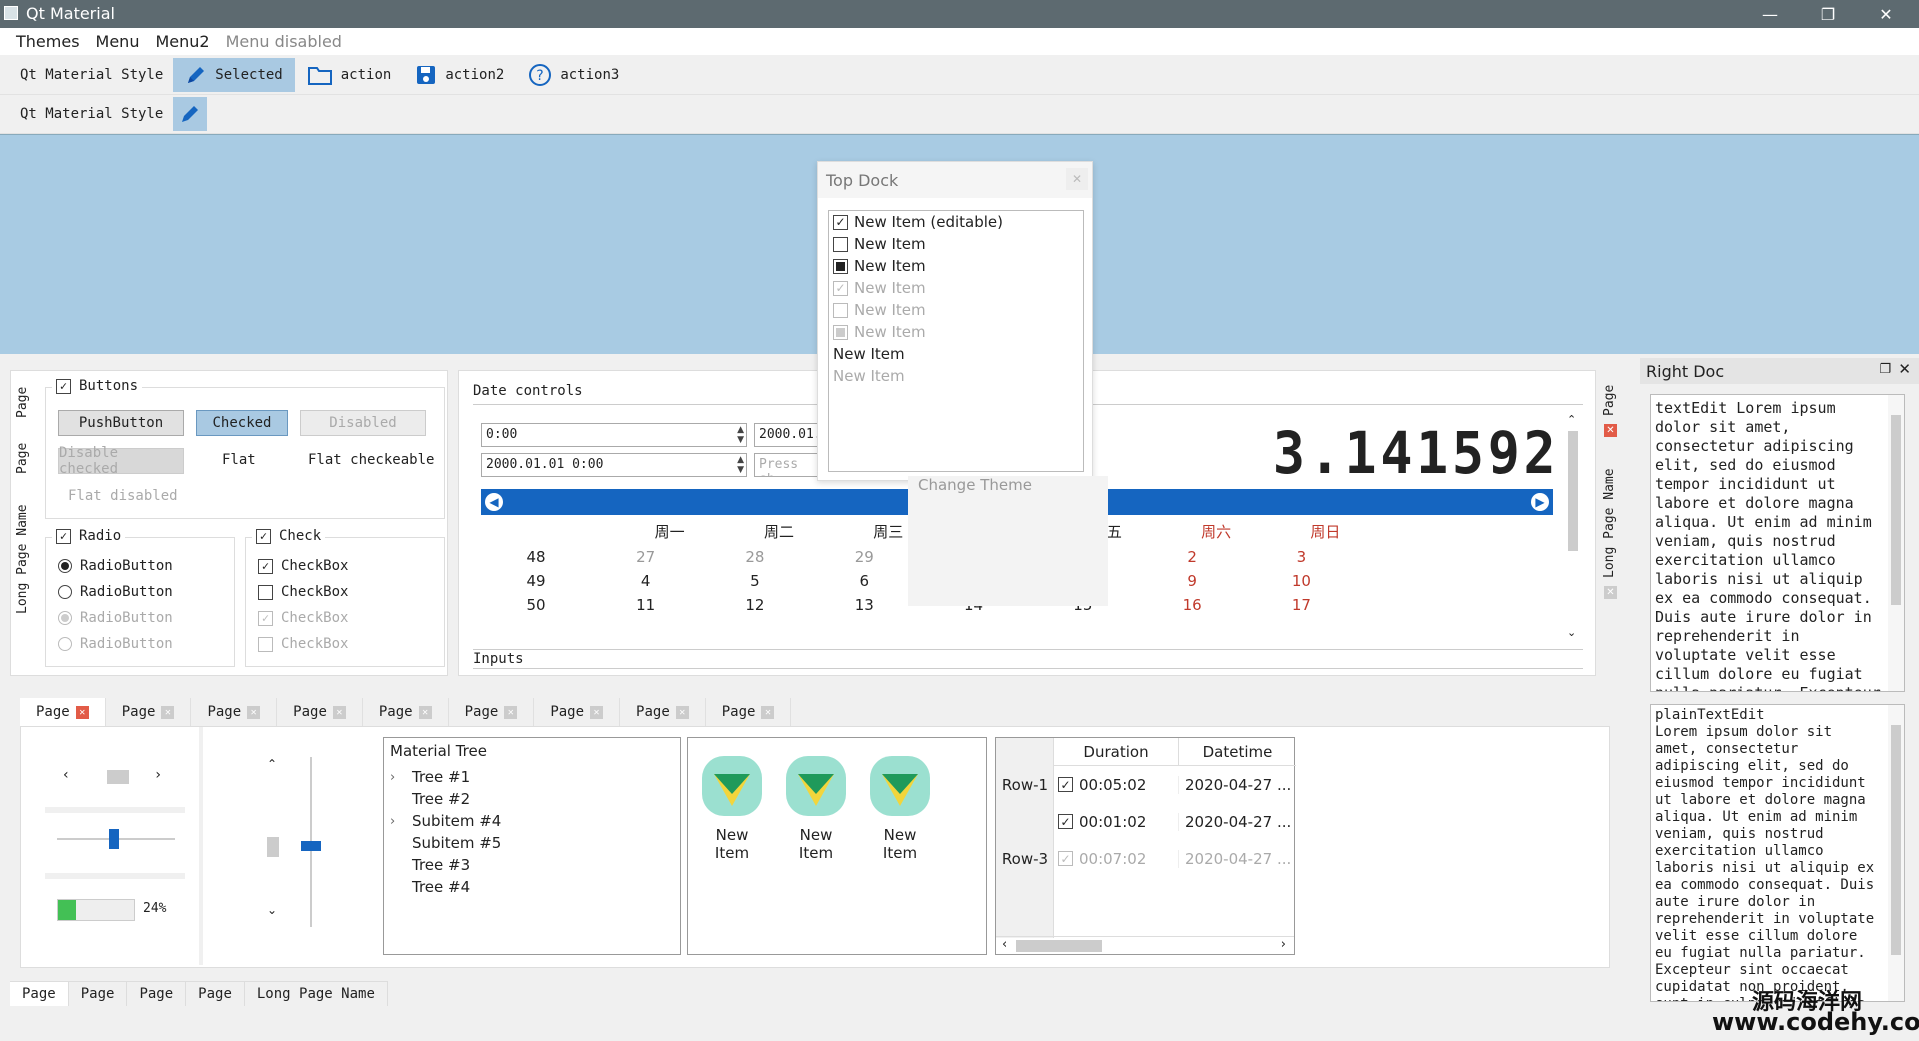 Image resolution: width=1919 pixels, height=1041 pixels. I want to click on row-header: Row-3, so click(1025, 859).